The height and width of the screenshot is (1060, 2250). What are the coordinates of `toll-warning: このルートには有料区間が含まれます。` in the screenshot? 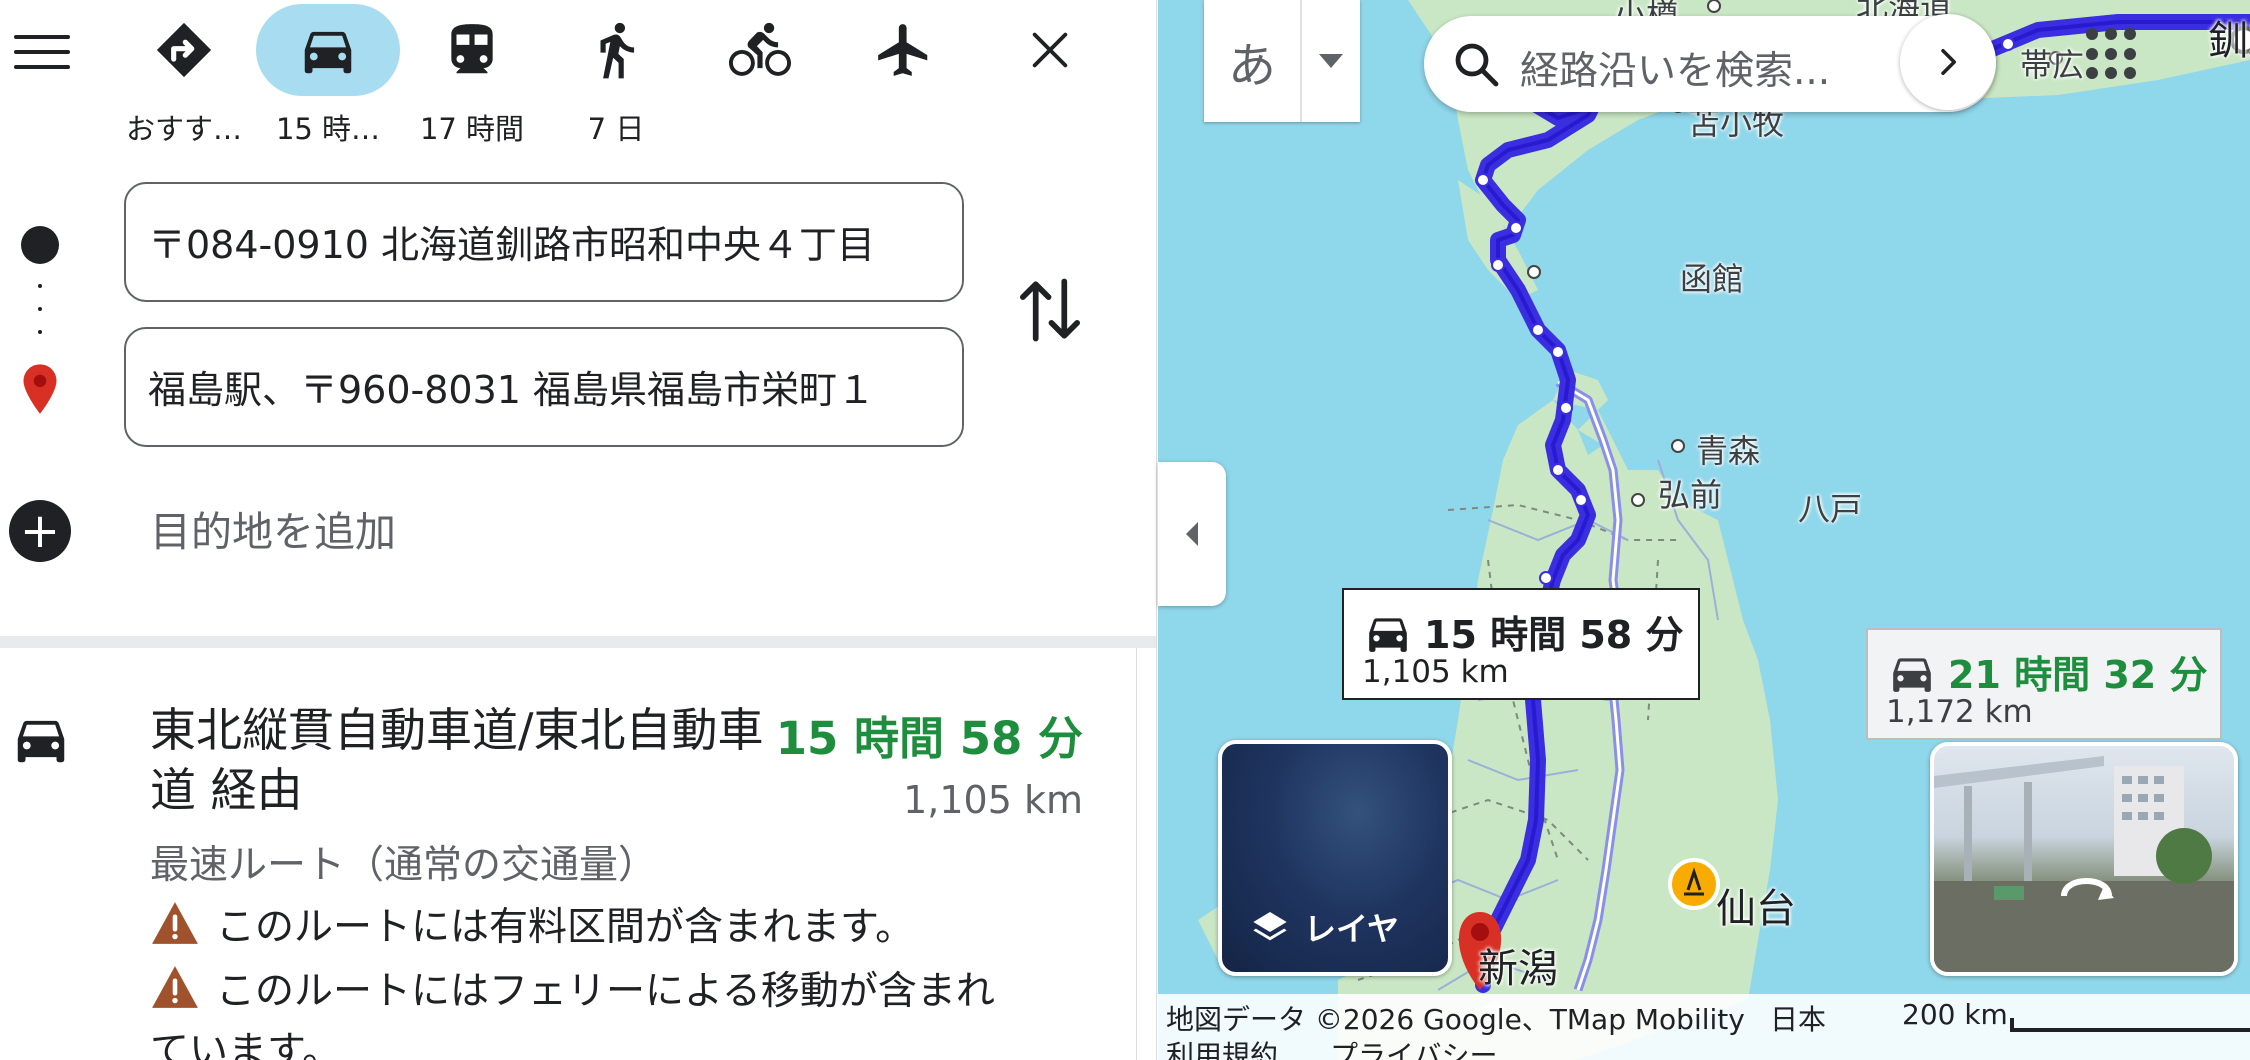 It's located at (532, 924).